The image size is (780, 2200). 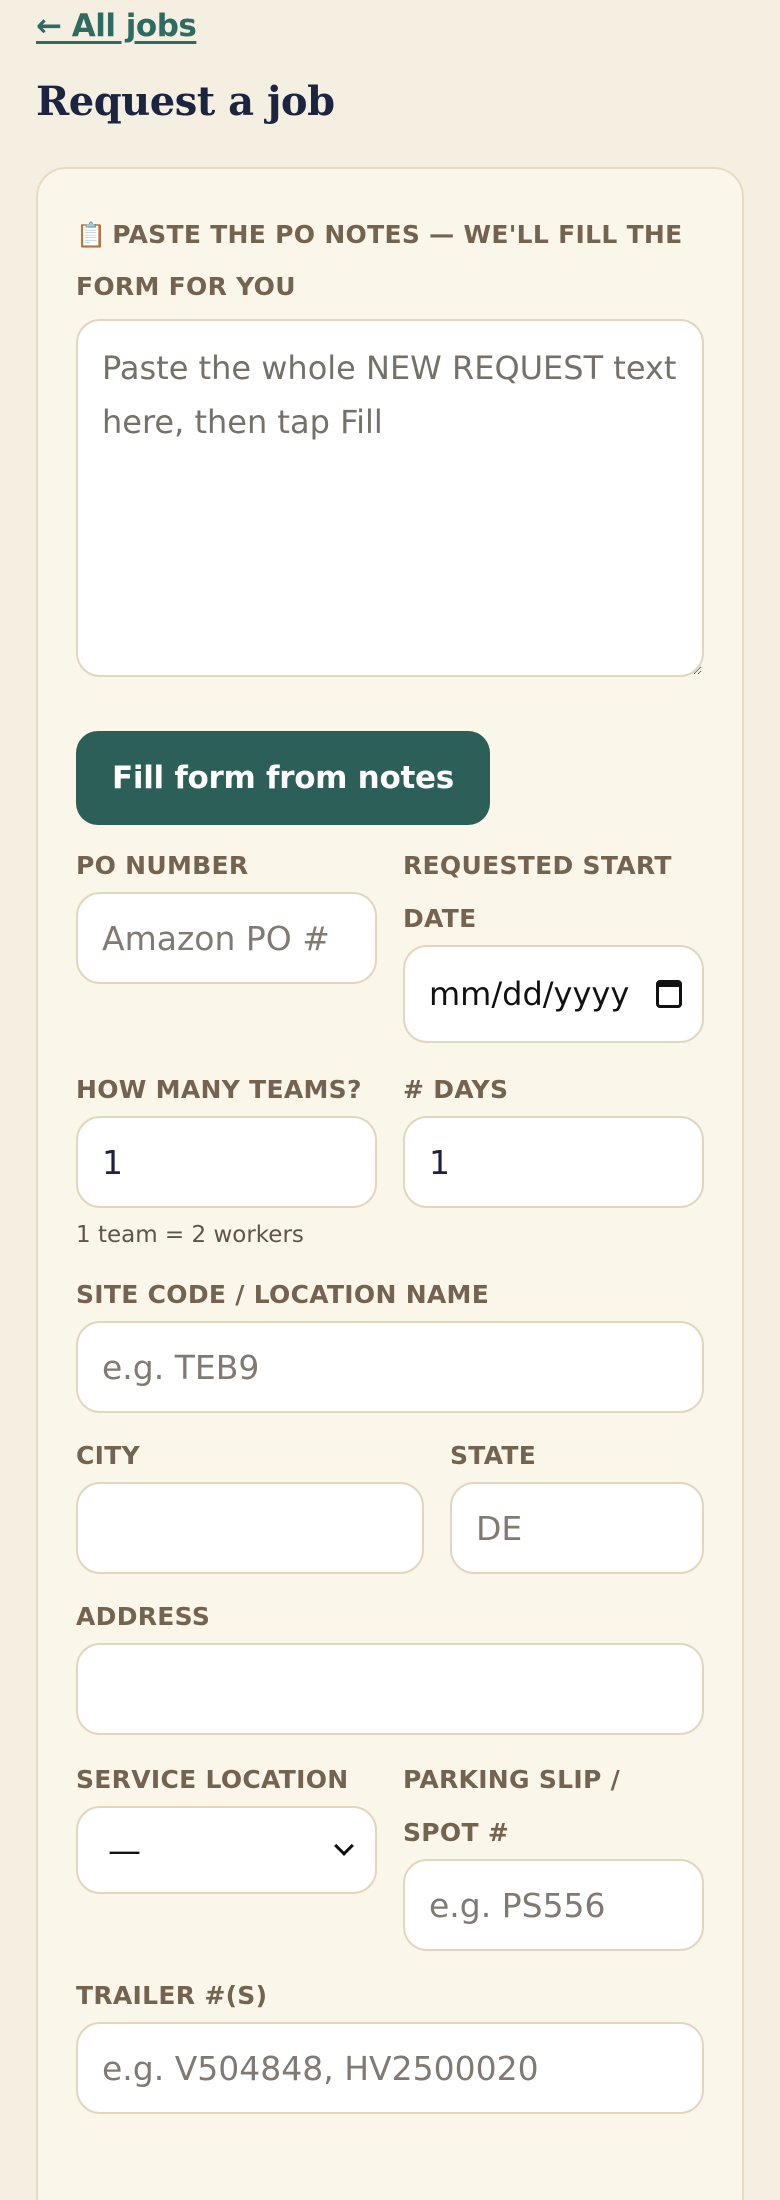 What do you see at coordinates (185, 101) in the screenshot?
I see `page-title: Request a job` at bounding box center [185, 101].